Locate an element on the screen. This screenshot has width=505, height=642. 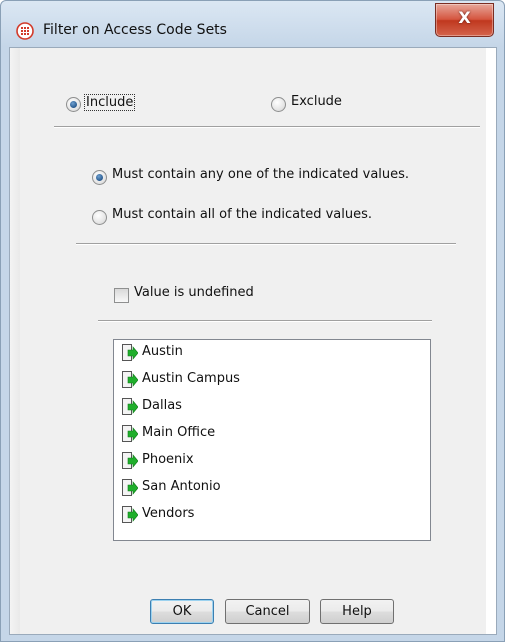
help-button: Help is located at coordinates (357, 611).